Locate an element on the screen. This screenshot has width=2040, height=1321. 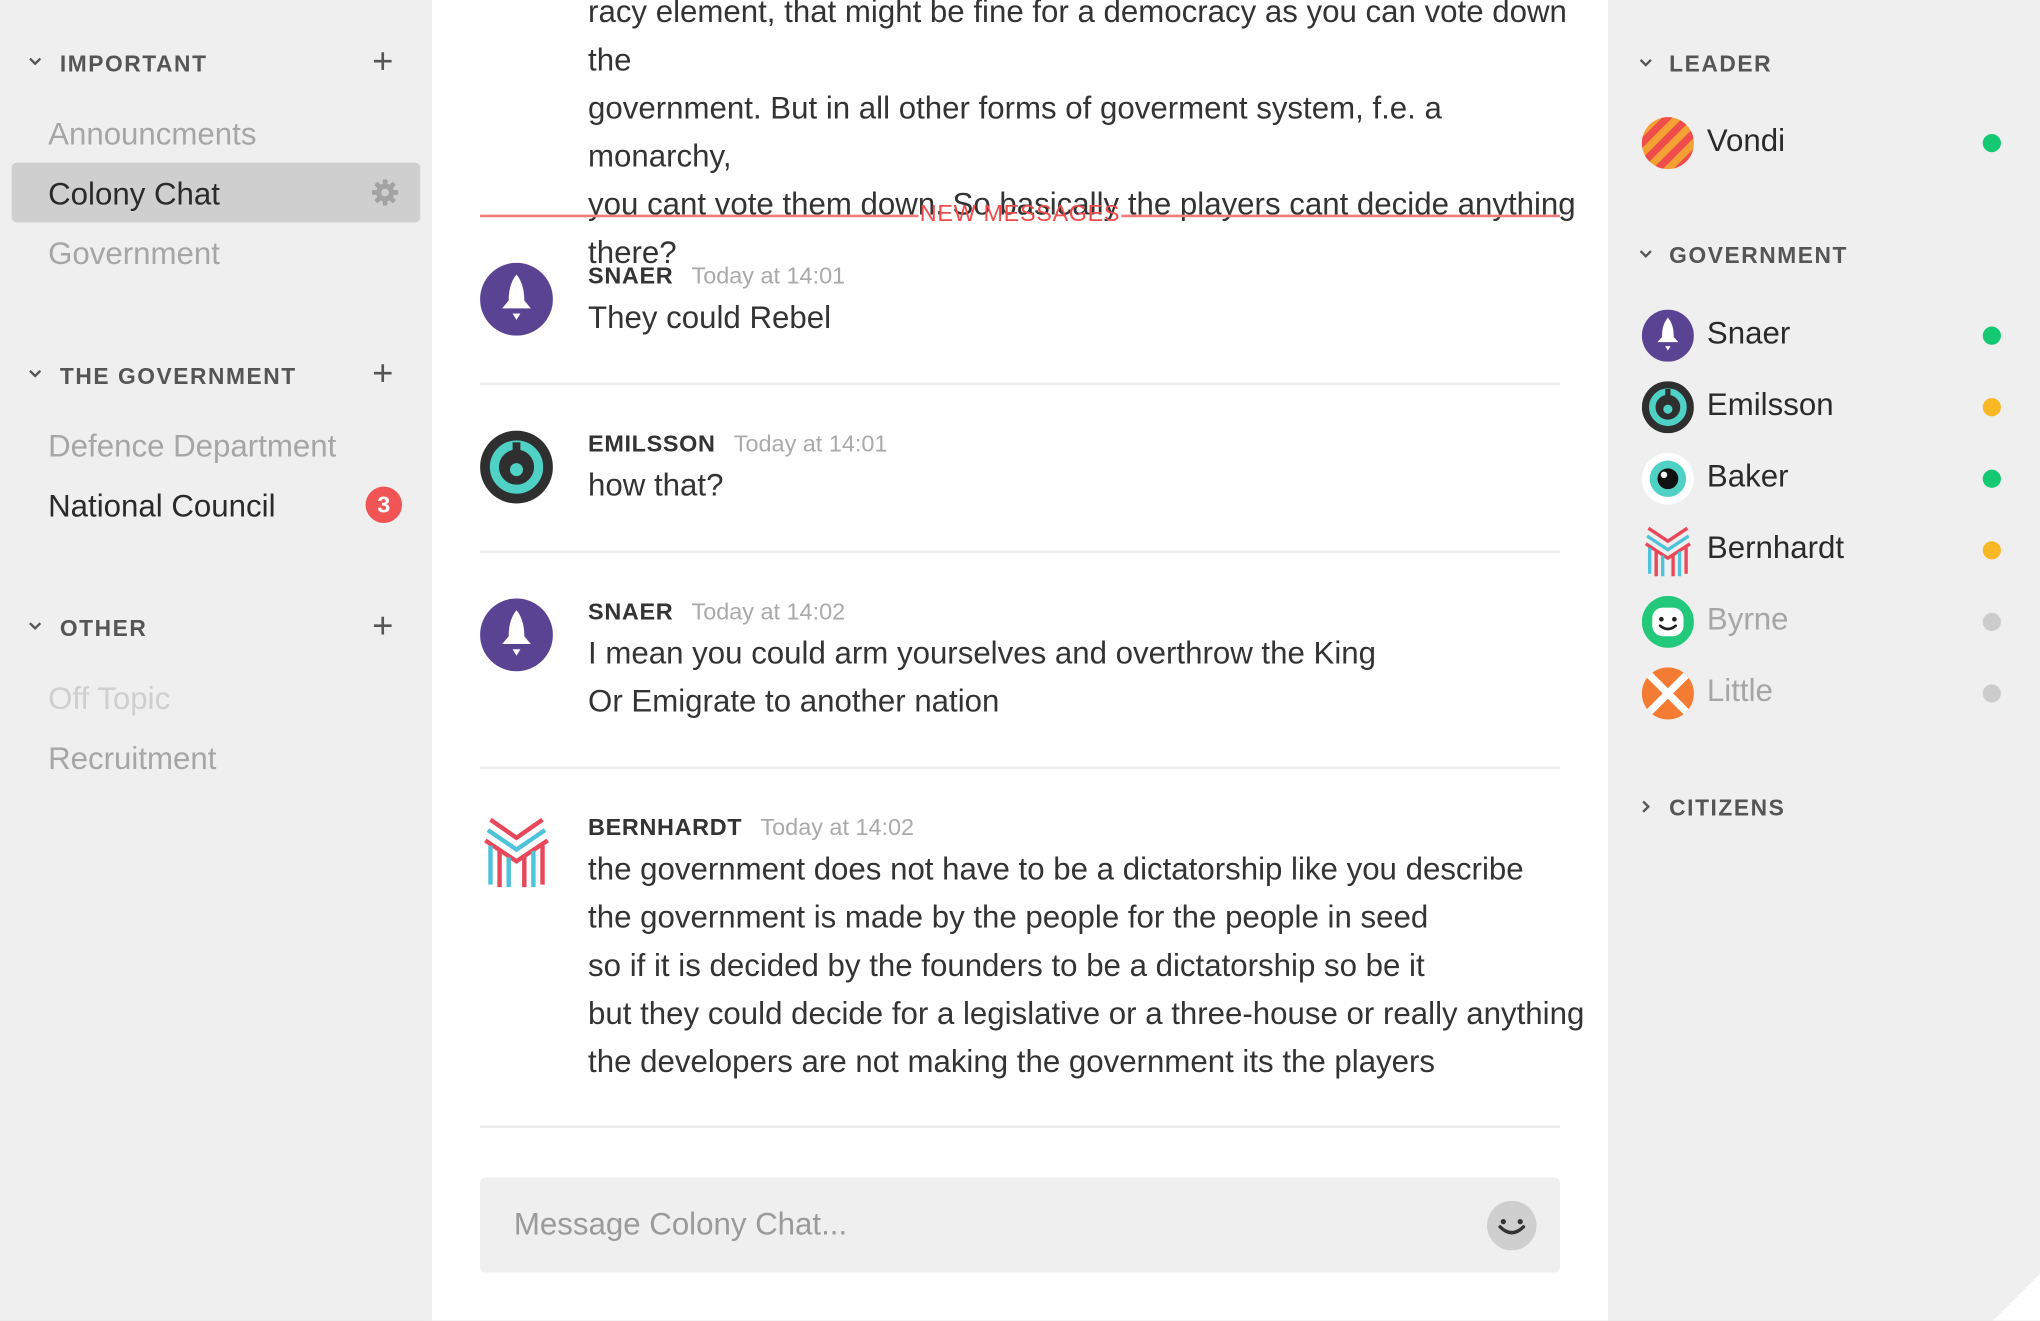
channel-label: Off Topic is located at coordinates (109, 699).